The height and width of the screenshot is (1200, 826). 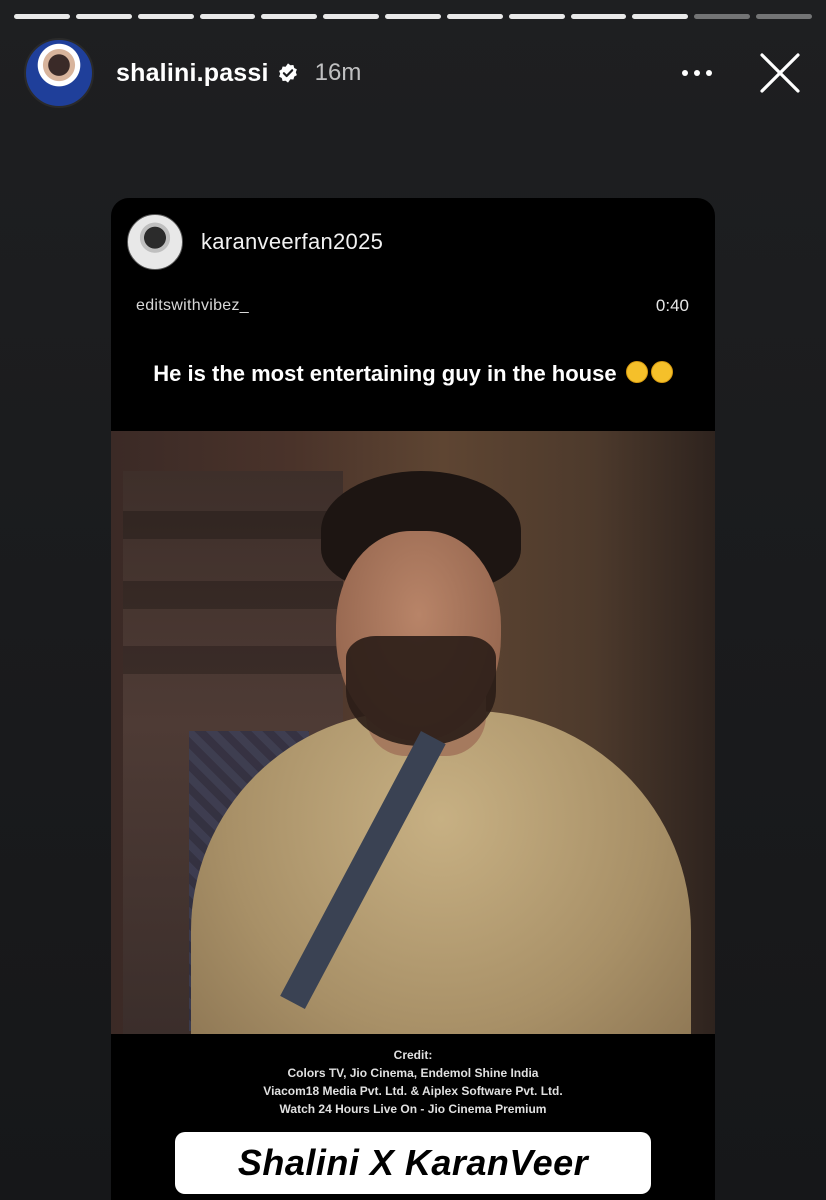 I want to click on more-horizontal-icon, so click(x=697, y=73).